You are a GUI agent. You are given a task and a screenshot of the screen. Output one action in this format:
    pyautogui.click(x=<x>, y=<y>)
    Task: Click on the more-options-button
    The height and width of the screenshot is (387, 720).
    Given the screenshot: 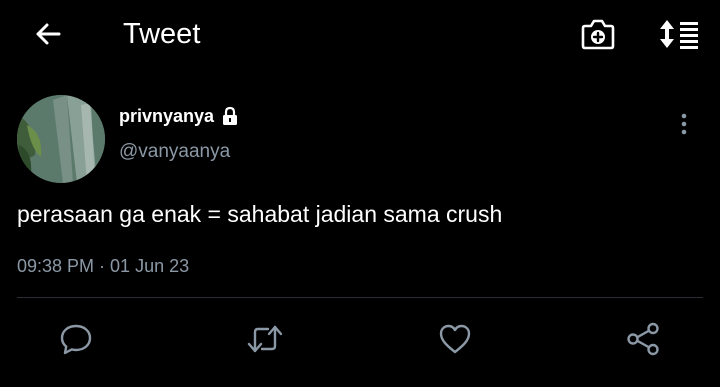 What is the action you would take?
    pyautogui.click(x=684, y=124)
    